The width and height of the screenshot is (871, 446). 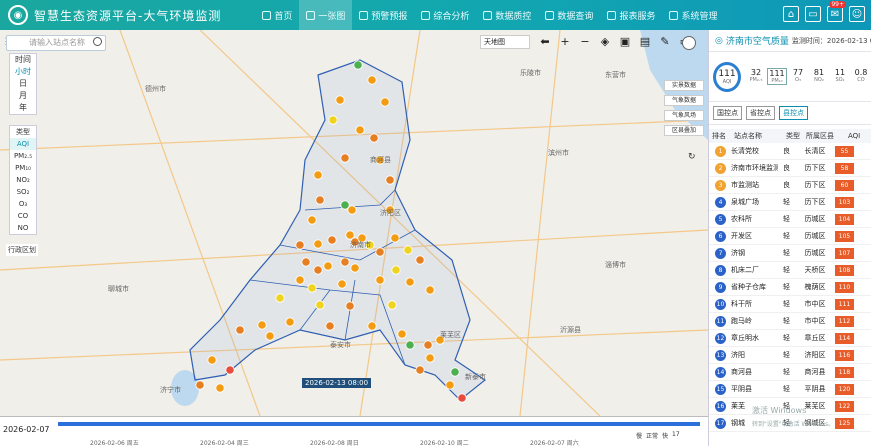 I want to click on speed-option: 快, so click(x=665, y=435).